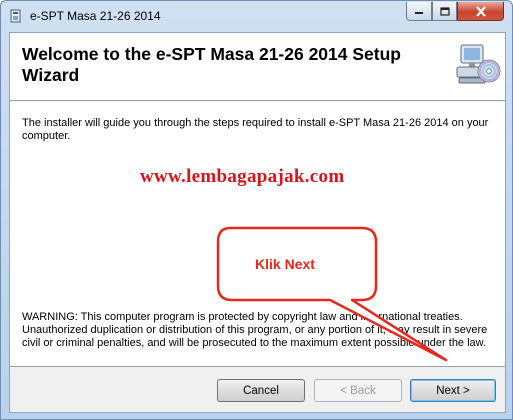 Image resolution: width=513 pixels, height=420 pixels. What do you see at coordinates (95, 16) in the screenshot?
I see `window-title: e-SPT Masa 21-26 2014` at bounding box center [95, 16].